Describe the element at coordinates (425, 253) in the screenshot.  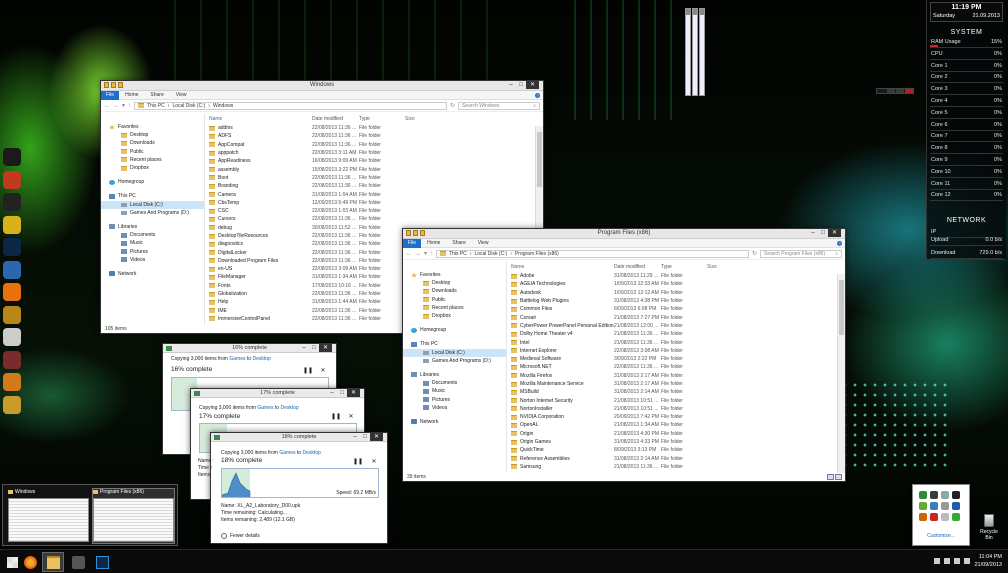
I see `recent-locations-button: ▾` at that location.